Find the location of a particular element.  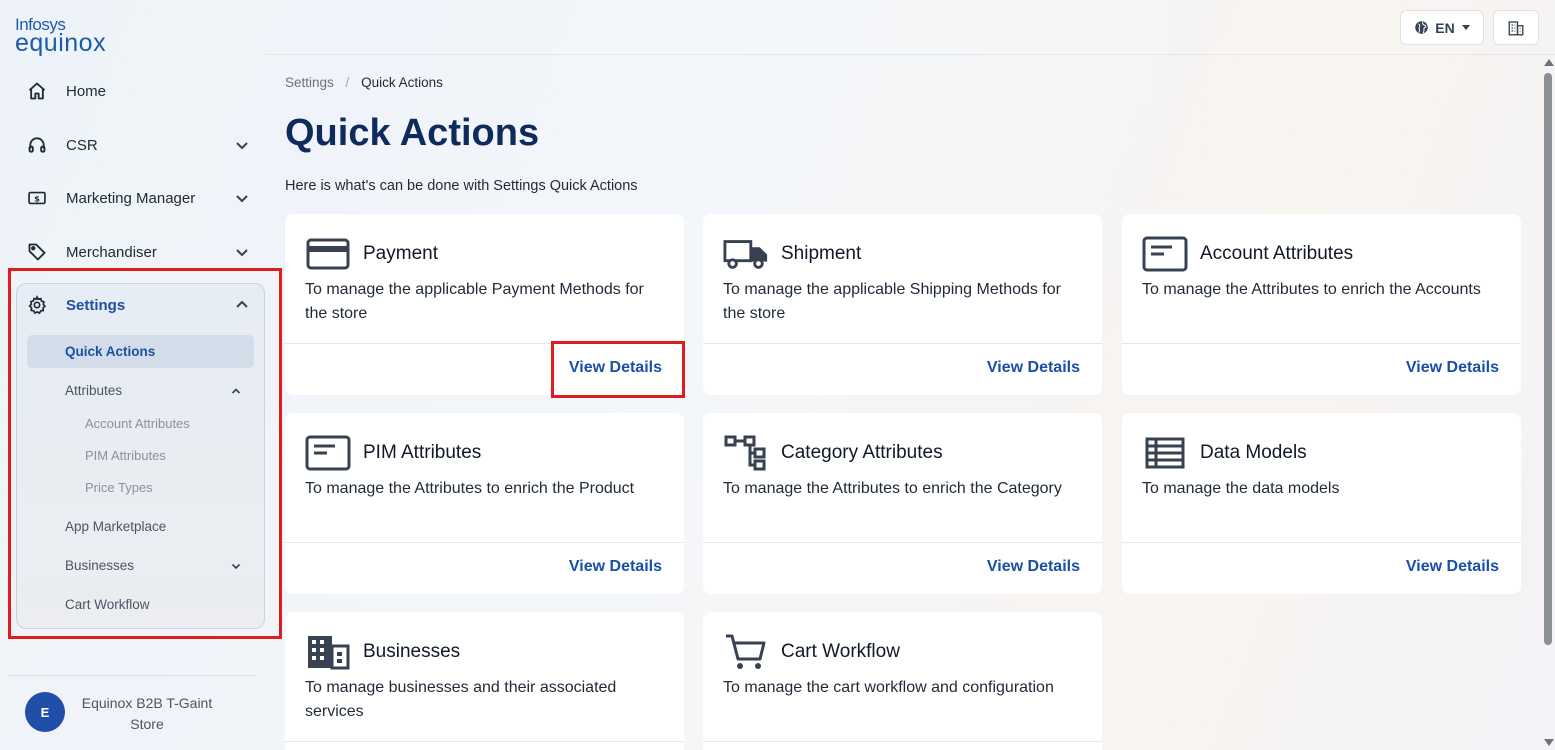

page-scrollbar is located at coordinates (1548, 402).